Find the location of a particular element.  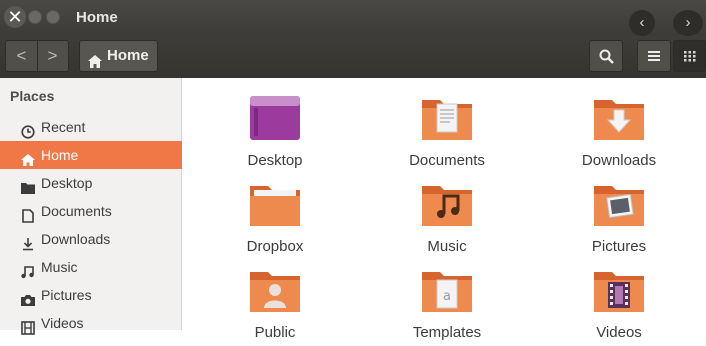

file-item-public: Public is located at coordinates (275, 306).